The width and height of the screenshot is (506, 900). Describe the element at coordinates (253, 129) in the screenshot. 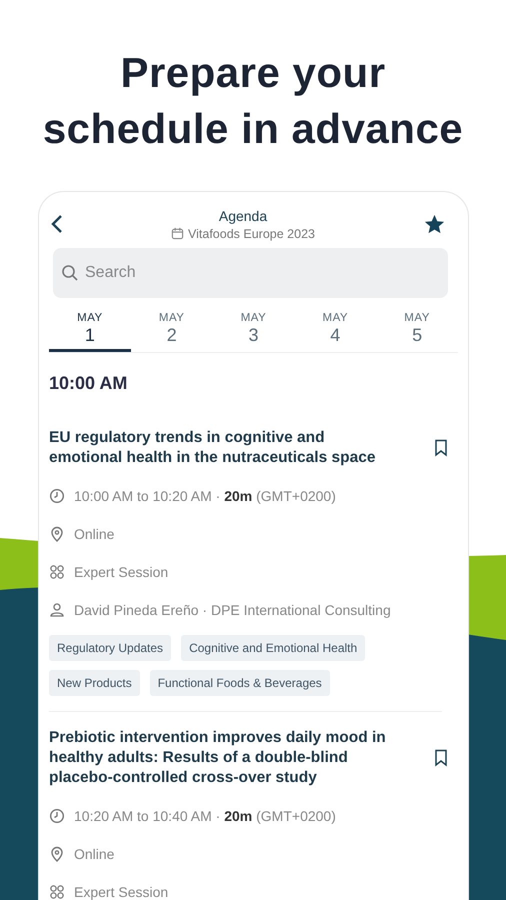

I see `headline: schedule in advance` at that location.